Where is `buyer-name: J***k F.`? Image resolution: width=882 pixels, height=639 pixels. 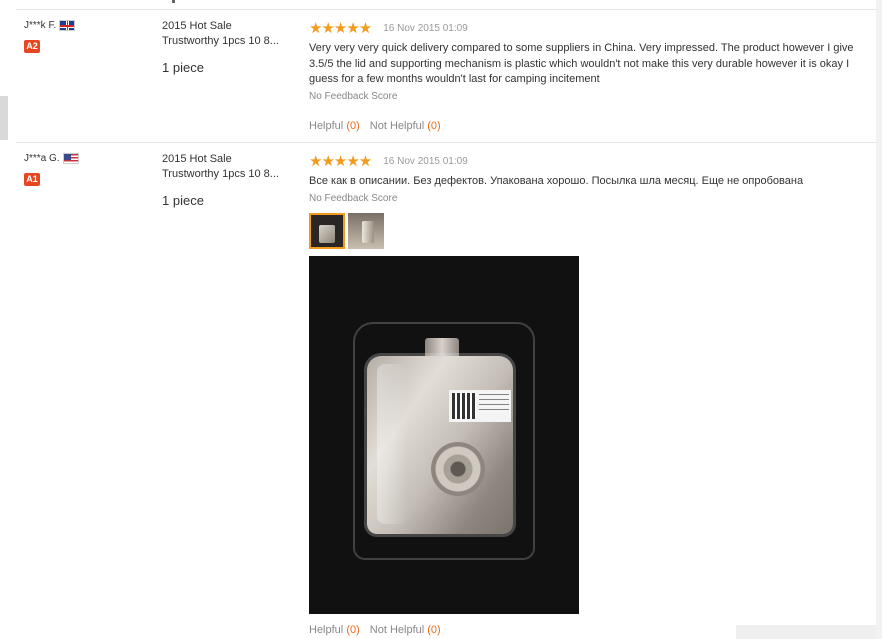
buyer-name: J***k F. is located at coordinates (40, 25).